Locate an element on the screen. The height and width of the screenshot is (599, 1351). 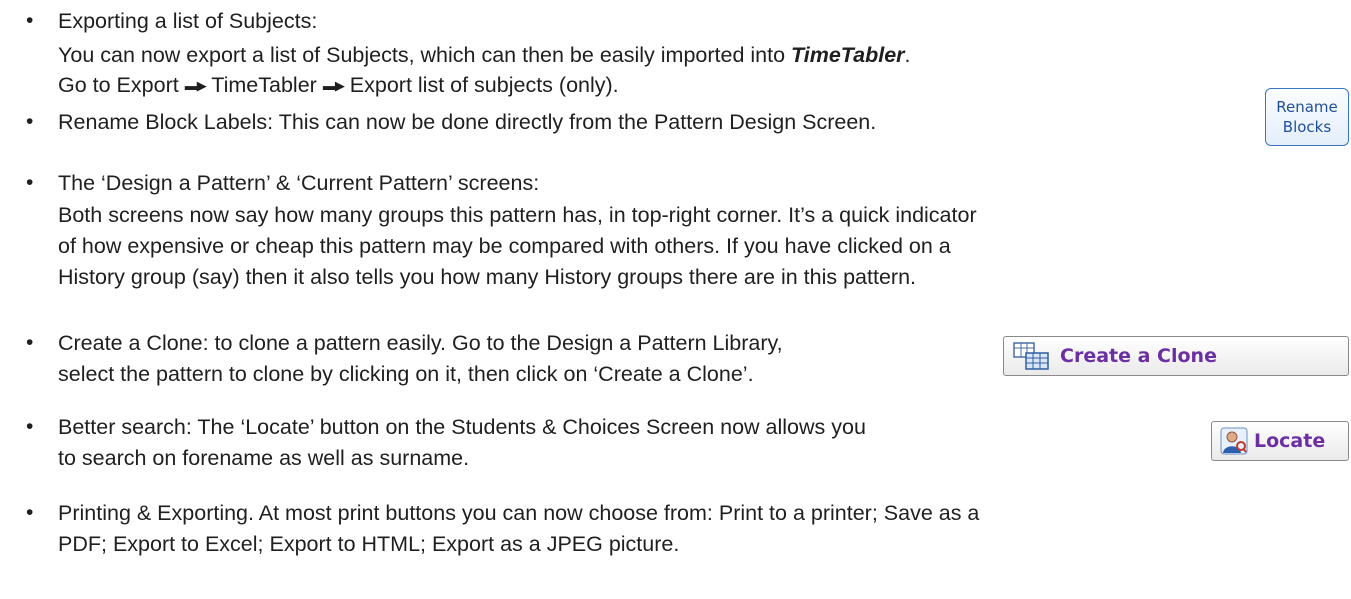
locate-button-label: Locate is located at coordinates (1290, 441).